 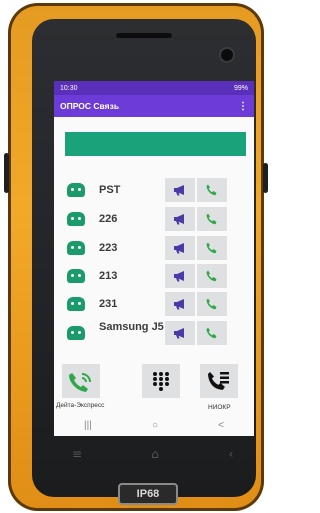 What do you see at coordinates (231, 456) in the screenshot?
I see `back-hardware-icon: ‹` at bounding box center [231, 456].